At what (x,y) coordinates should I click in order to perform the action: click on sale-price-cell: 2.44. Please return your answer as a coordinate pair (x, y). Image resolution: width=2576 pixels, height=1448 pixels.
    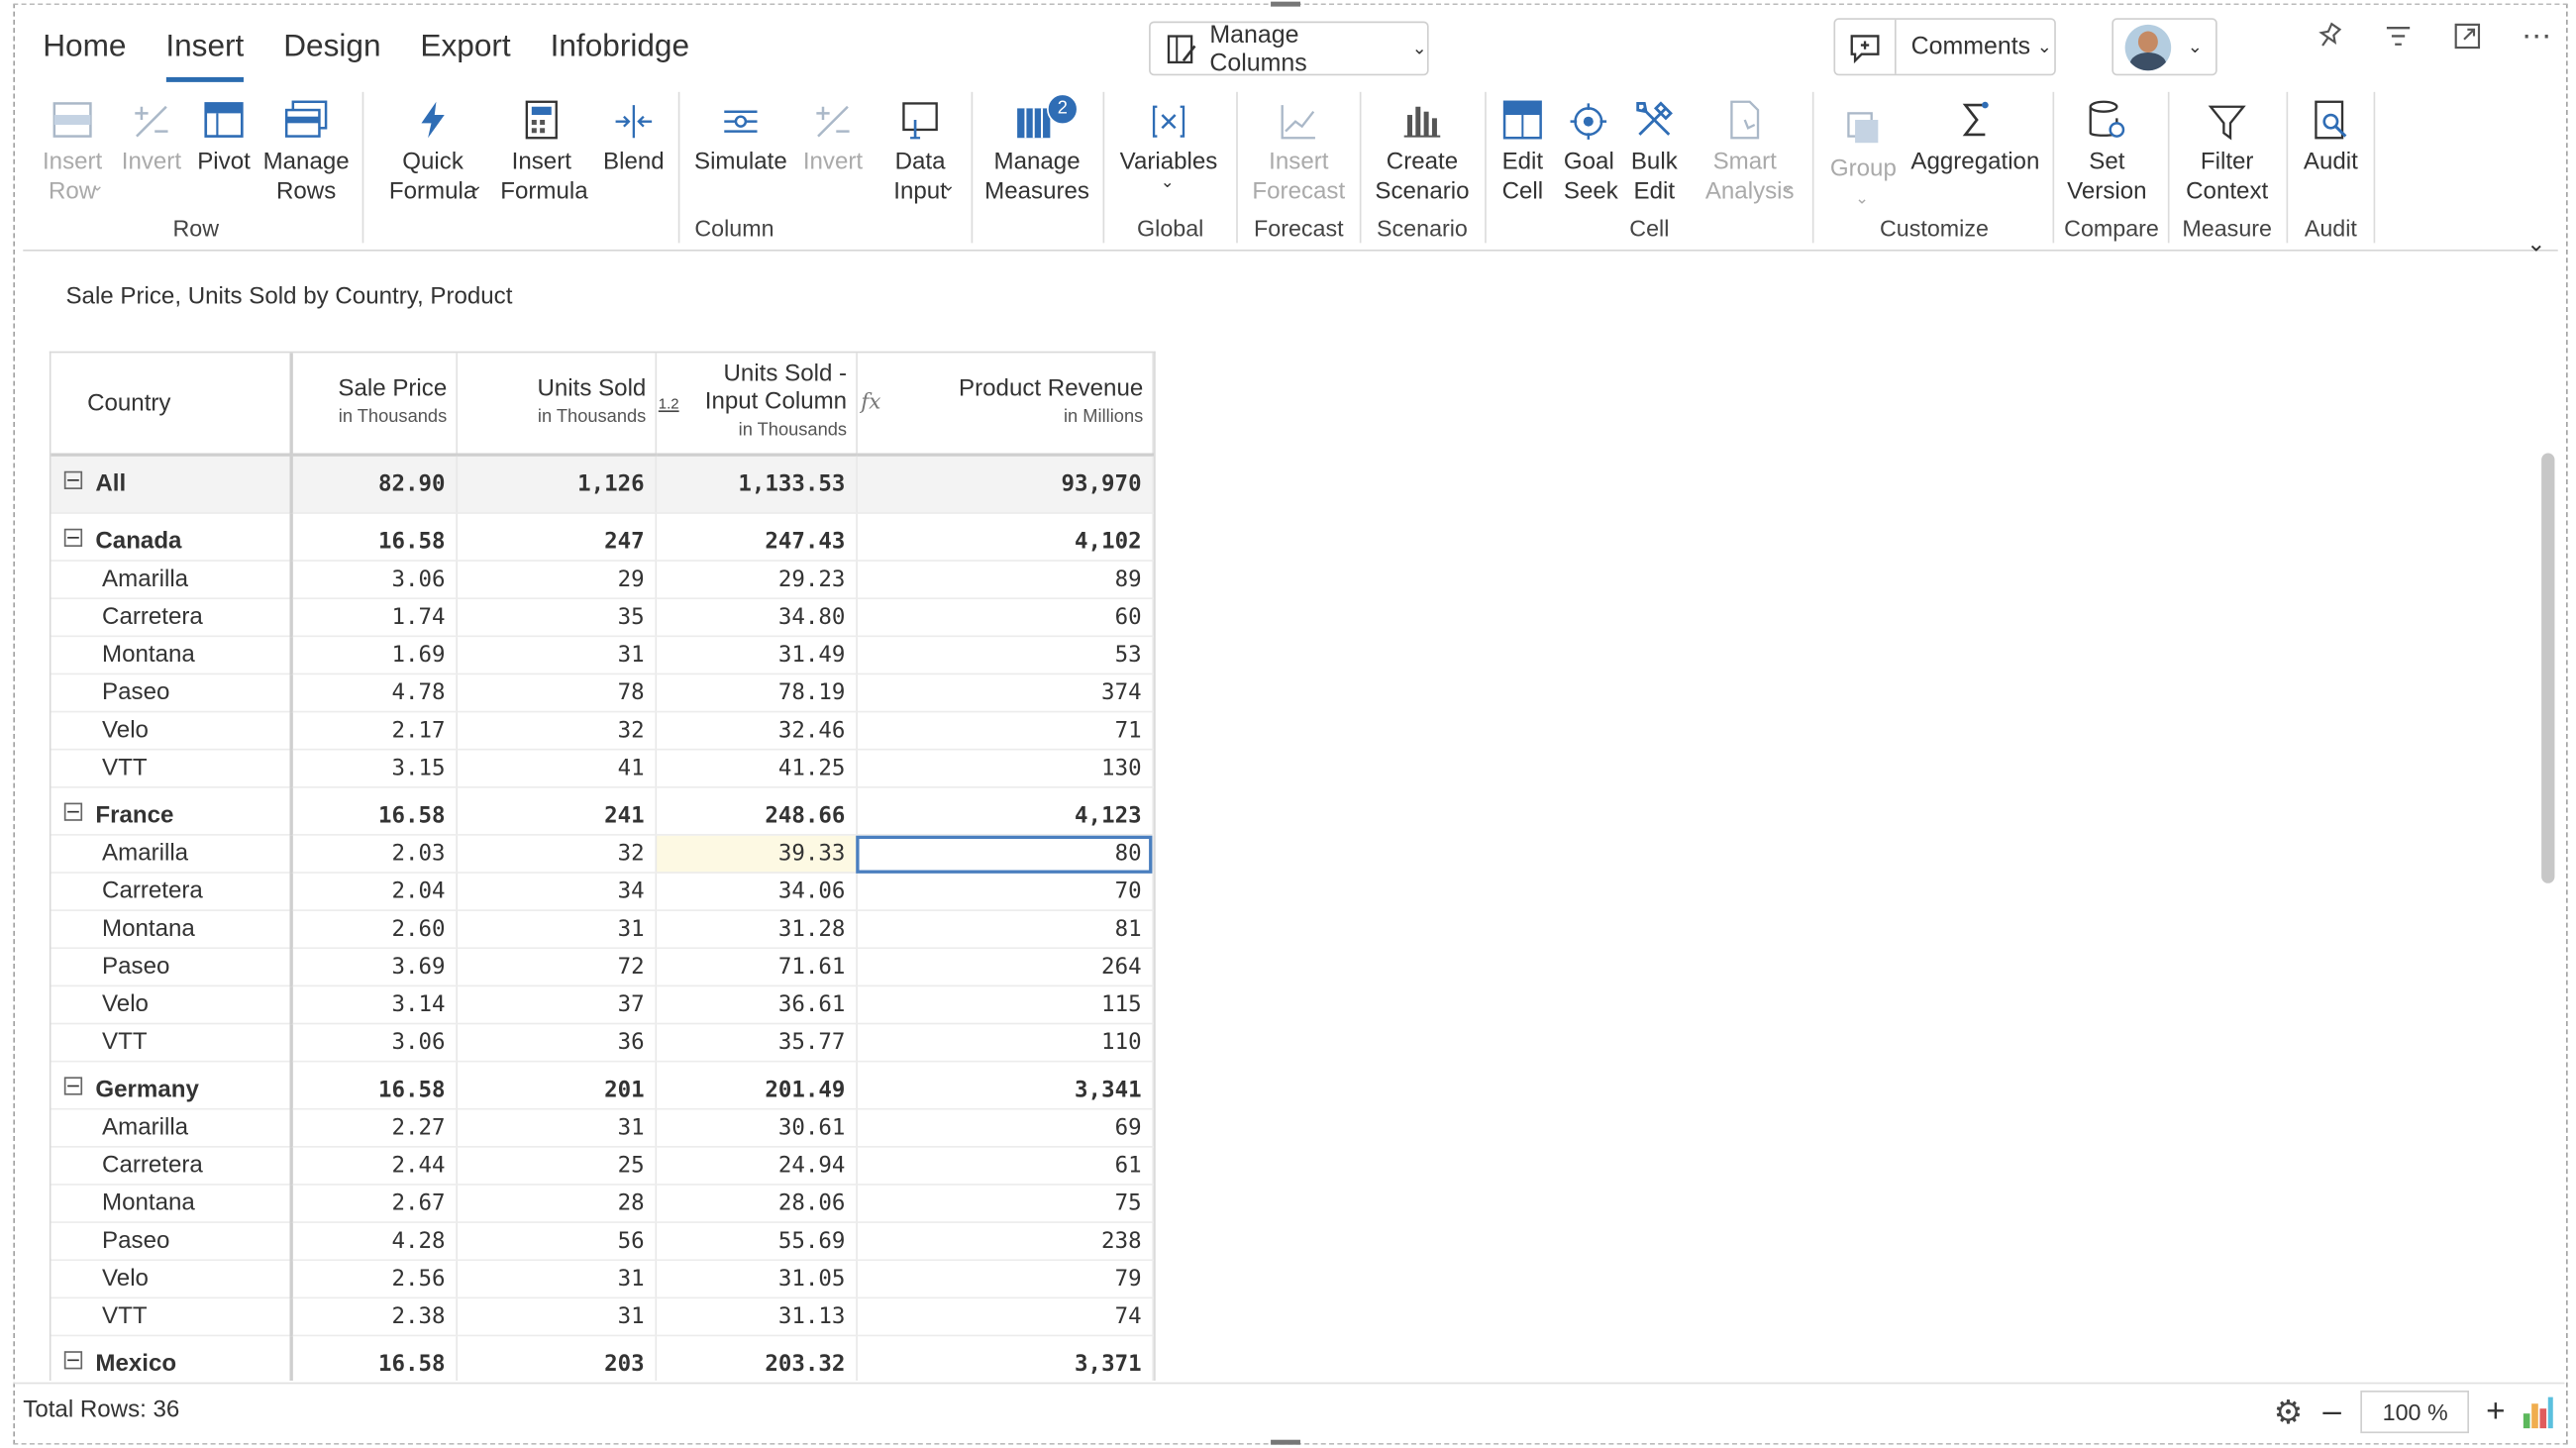
    Looking at the image, I should click on (374, 1166).